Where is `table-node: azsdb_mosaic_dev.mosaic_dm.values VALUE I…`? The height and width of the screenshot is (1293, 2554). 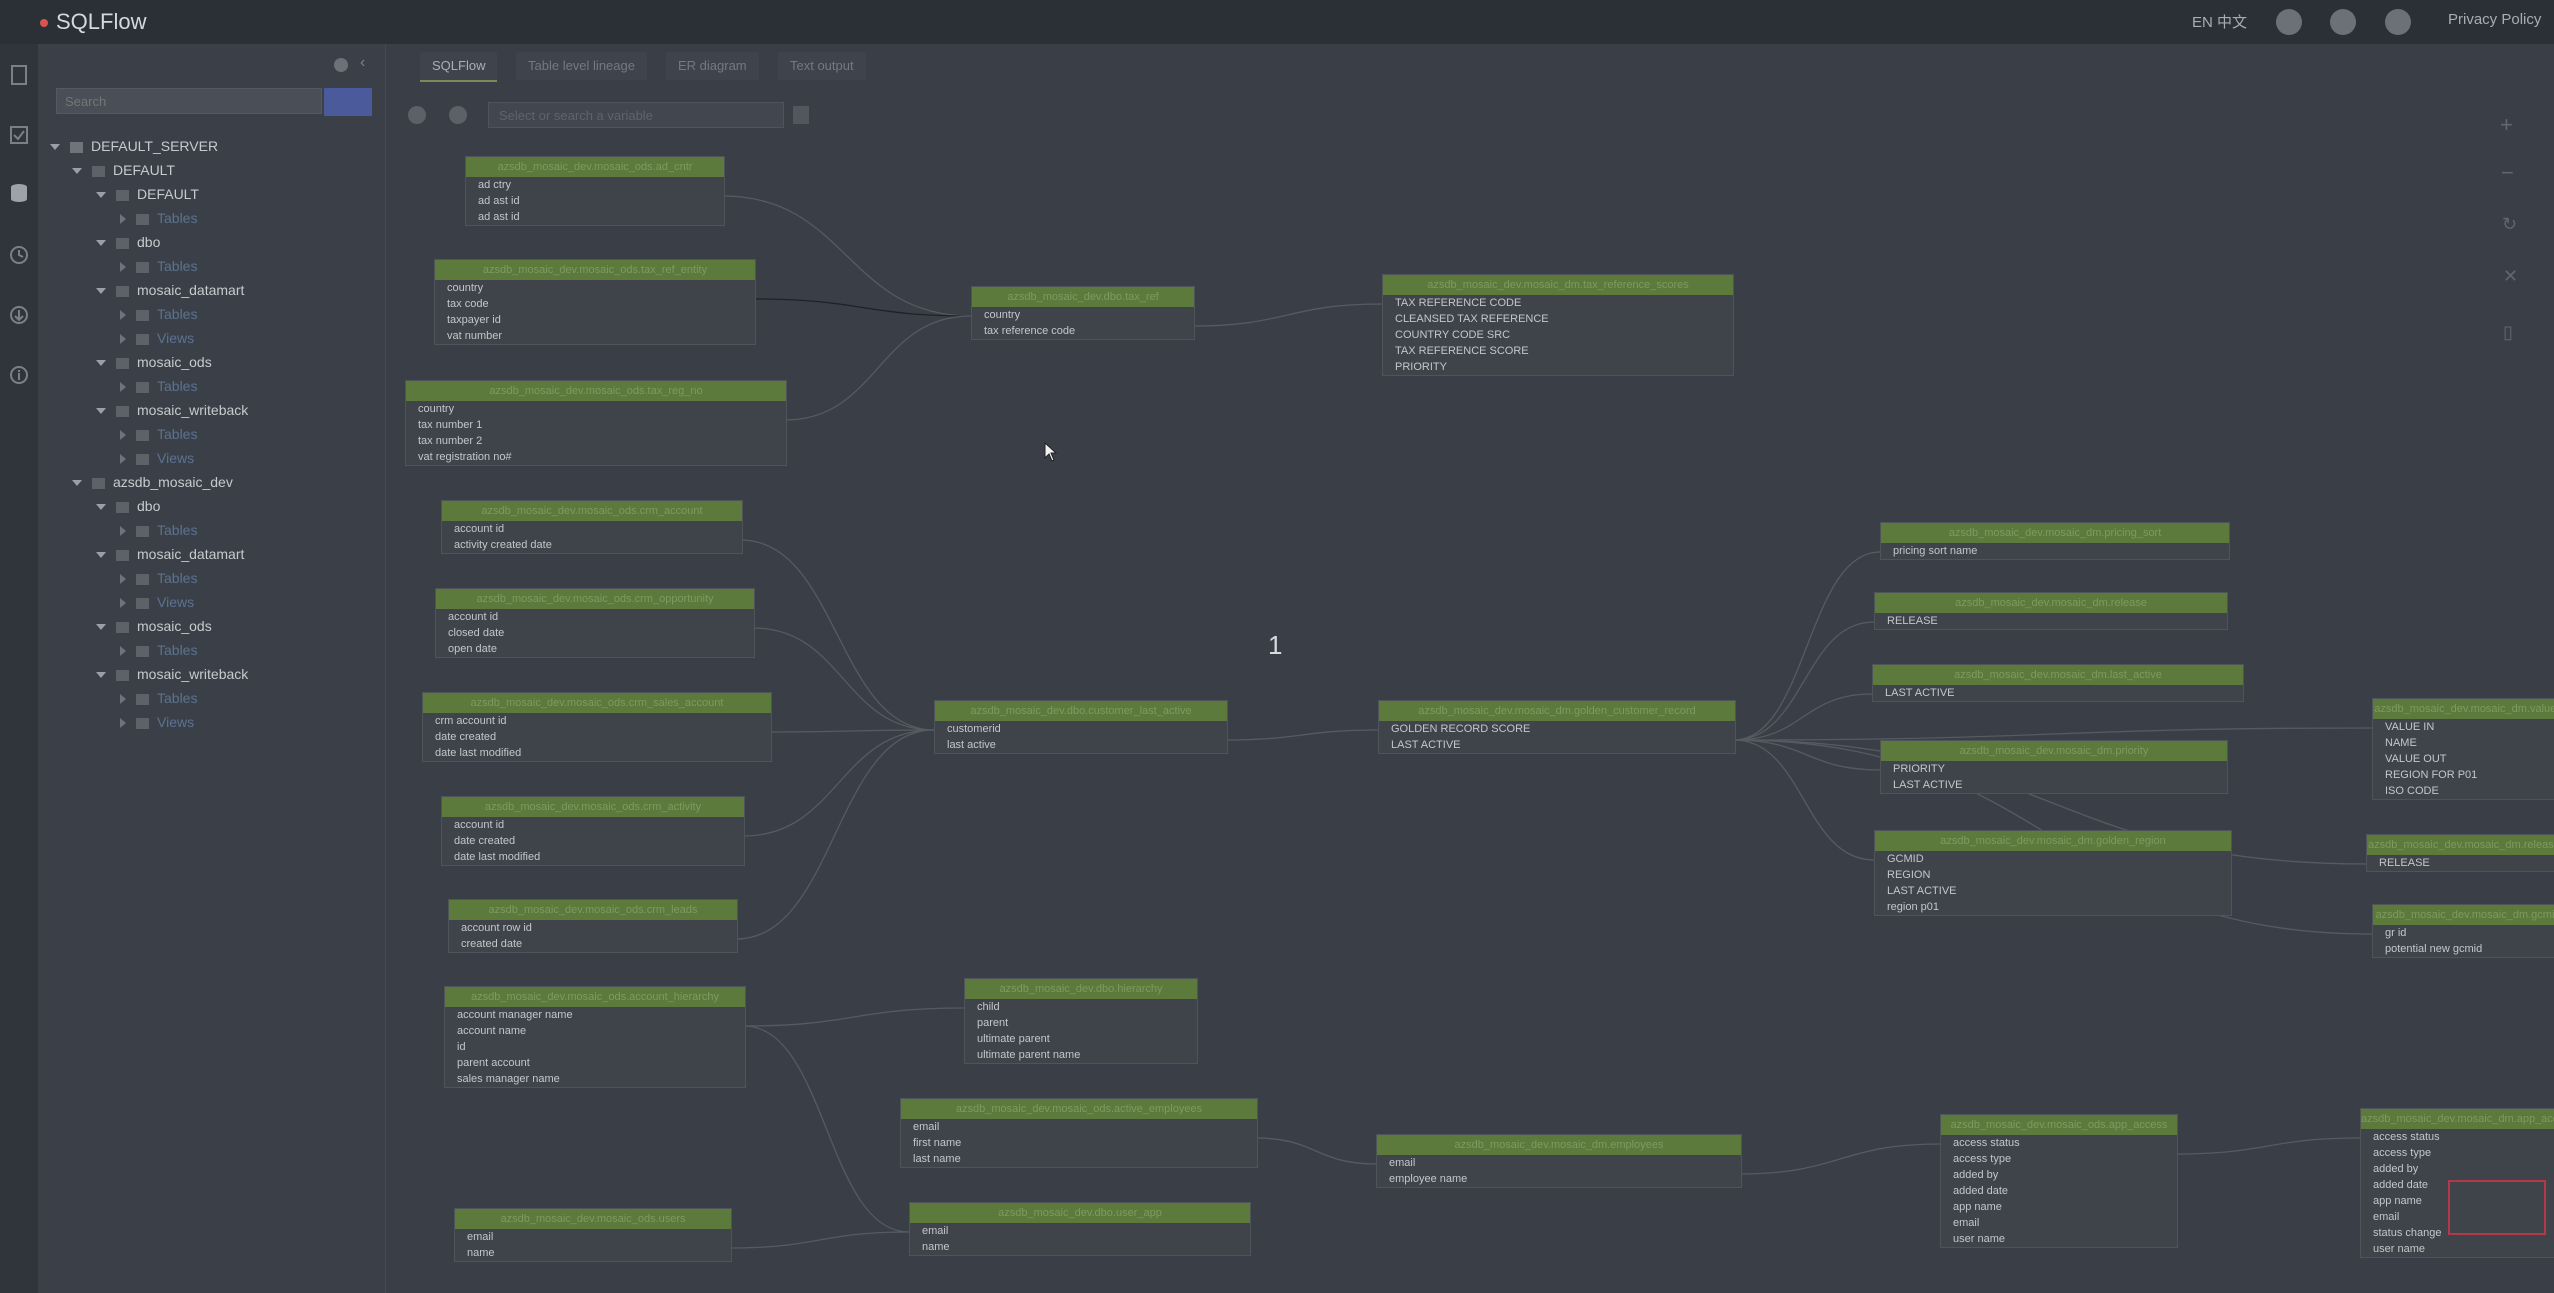 table-node: azsdb_mosaic_dev.mosaic_dm.values VALUE I… is located at coordinates (2463, 749).